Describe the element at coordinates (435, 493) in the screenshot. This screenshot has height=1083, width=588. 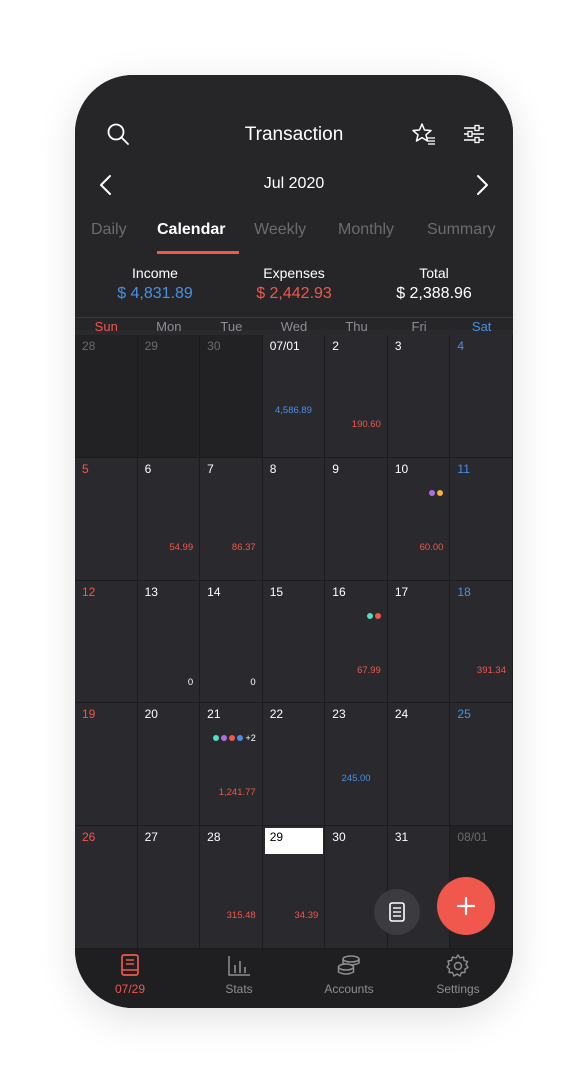
I see `category-dots` at that location.